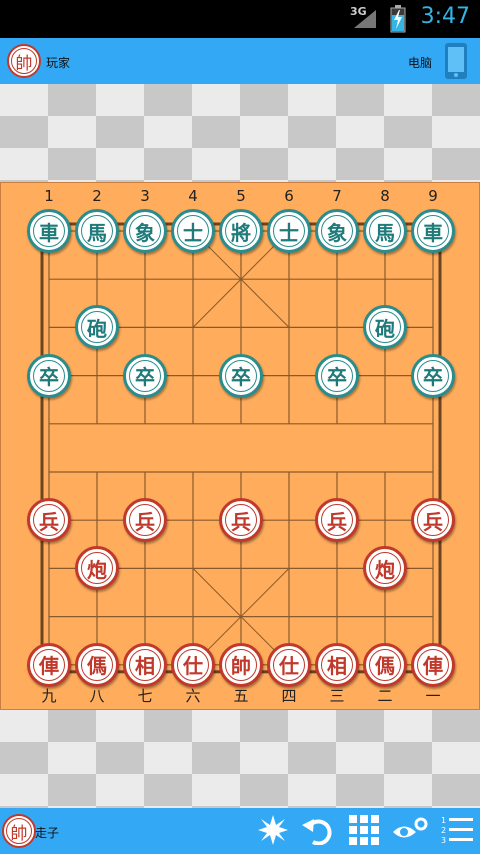 The width and height of the screenshot is (480, 854). Describe the element at coordinates (385, 196) in the screenshot. I see `file-label-top: 8` at that location.